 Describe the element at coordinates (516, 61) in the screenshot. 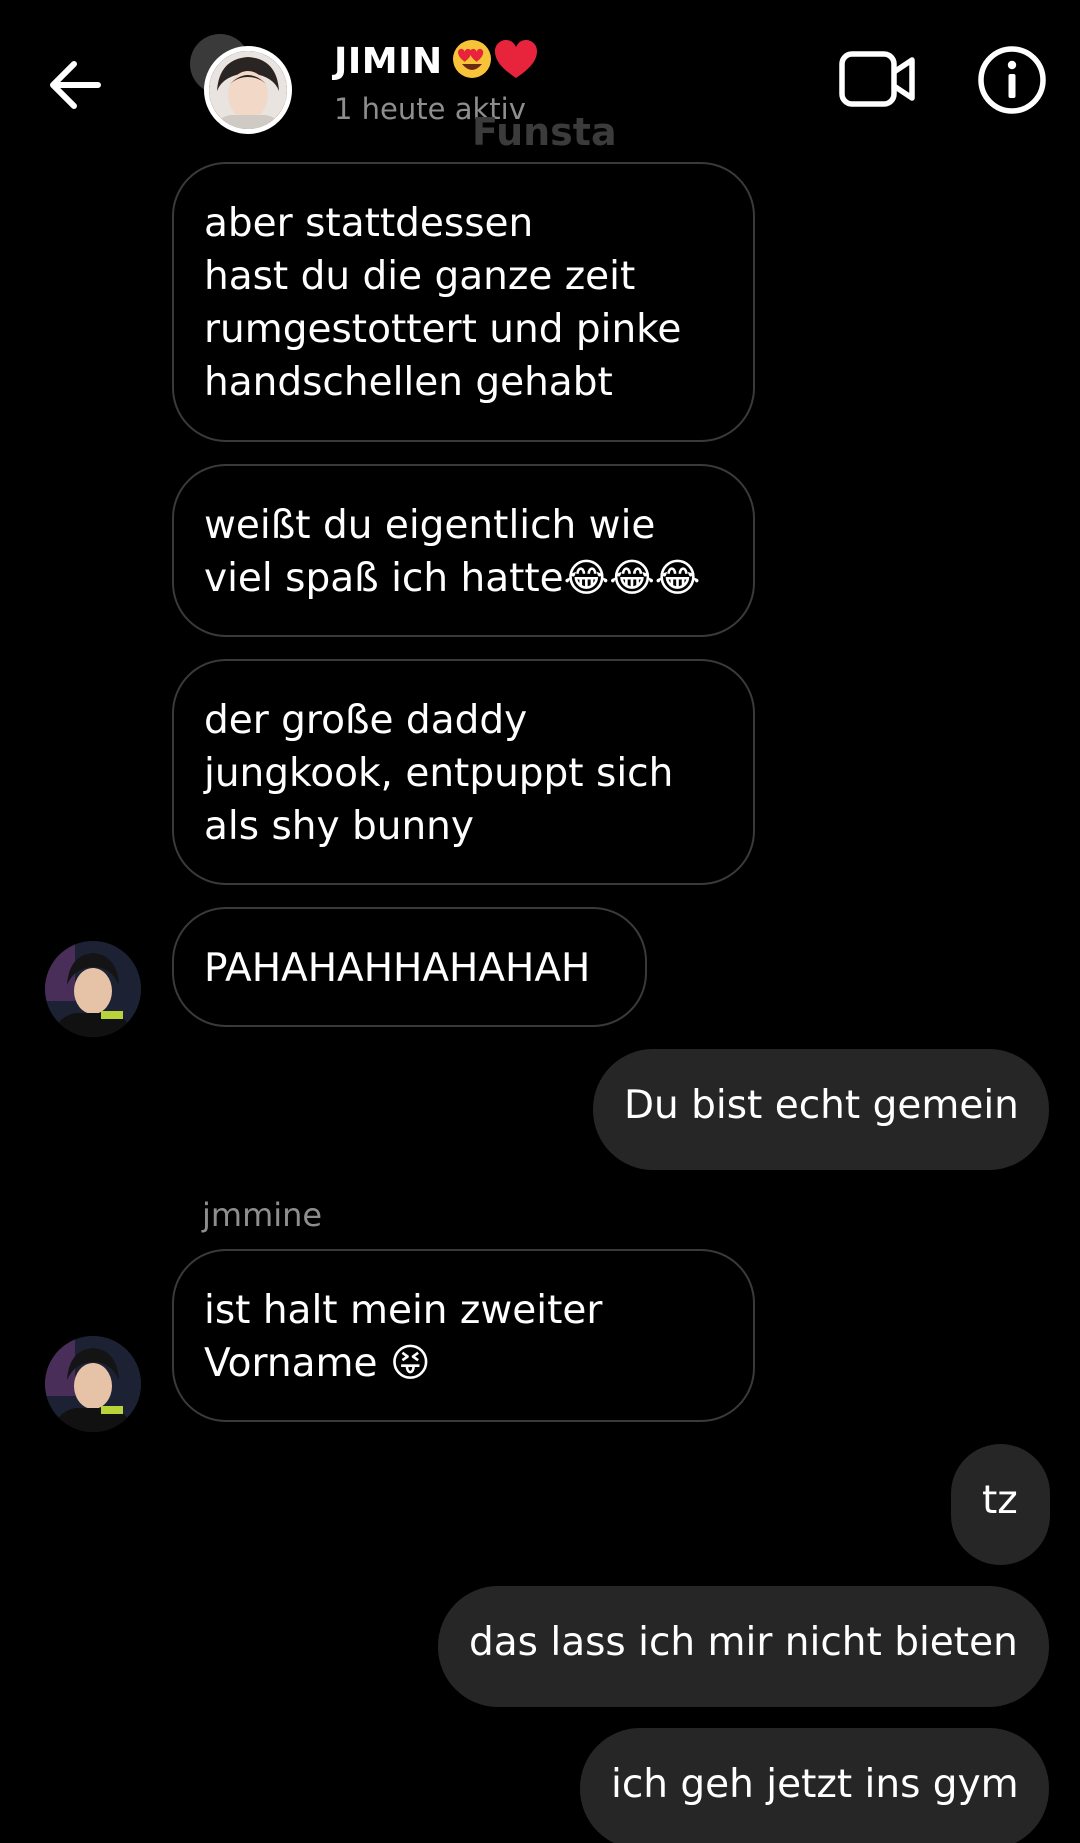

I see `red-heart-emoji-icon` at that location.